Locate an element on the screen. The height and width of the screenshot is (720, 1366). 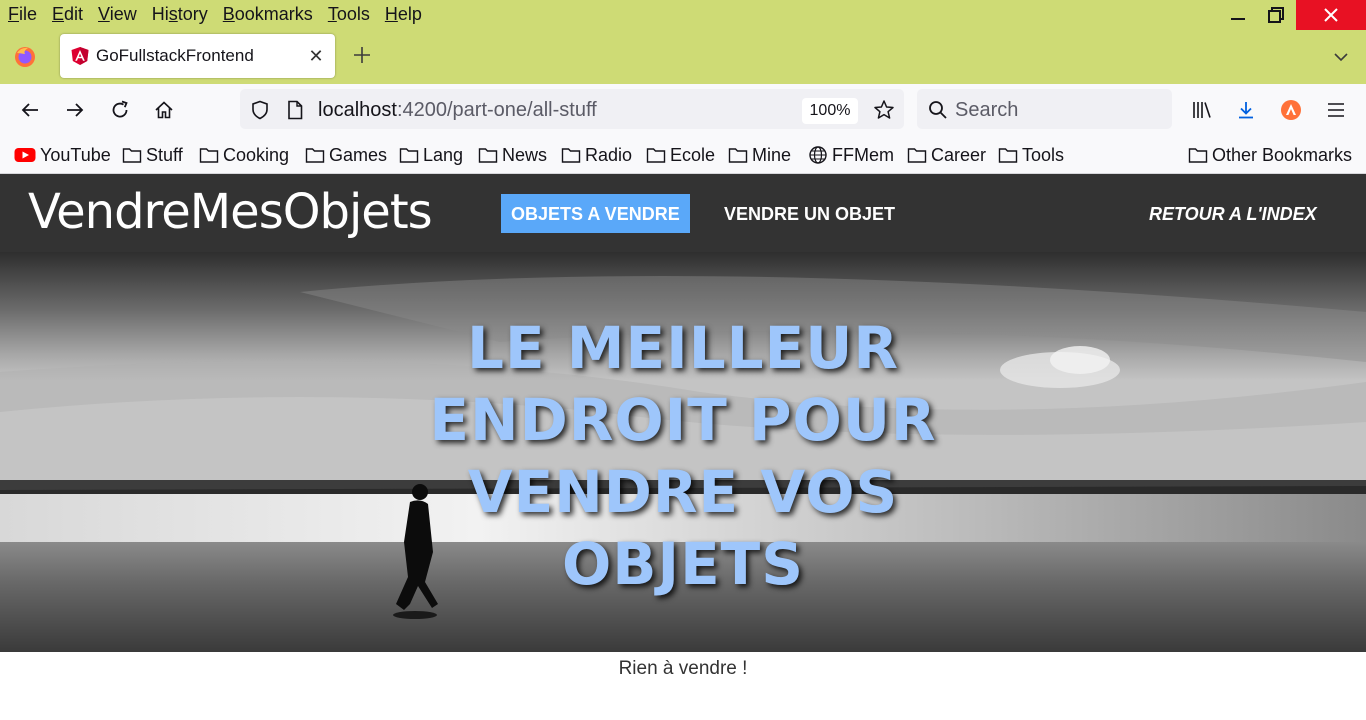
downloads-button is located at coordinates (1246, 110).